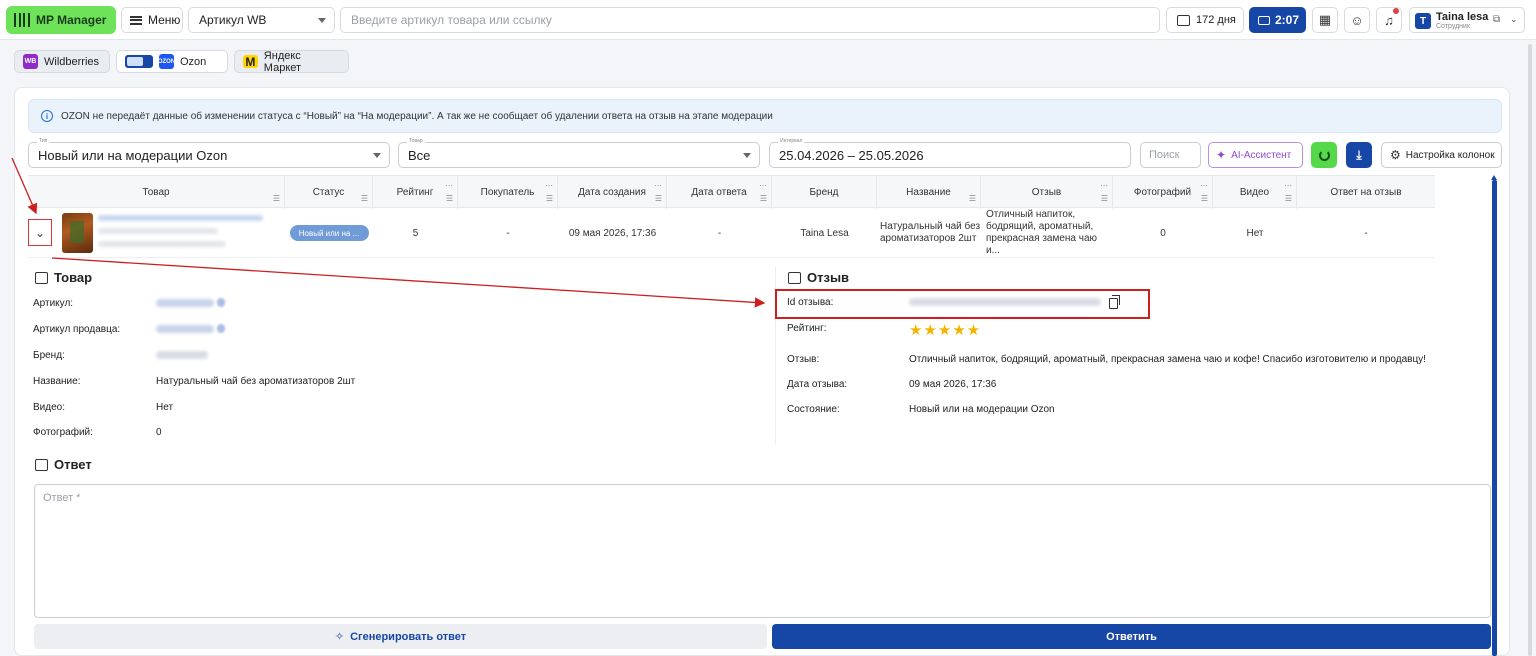 The height and width of the screenshot is (656, 1536). What do you see at coordinates (282, 61) in the screenshot?
I see `tab-yandex-market-label: Яндекс Маркет` at bounding box center [282, 61].